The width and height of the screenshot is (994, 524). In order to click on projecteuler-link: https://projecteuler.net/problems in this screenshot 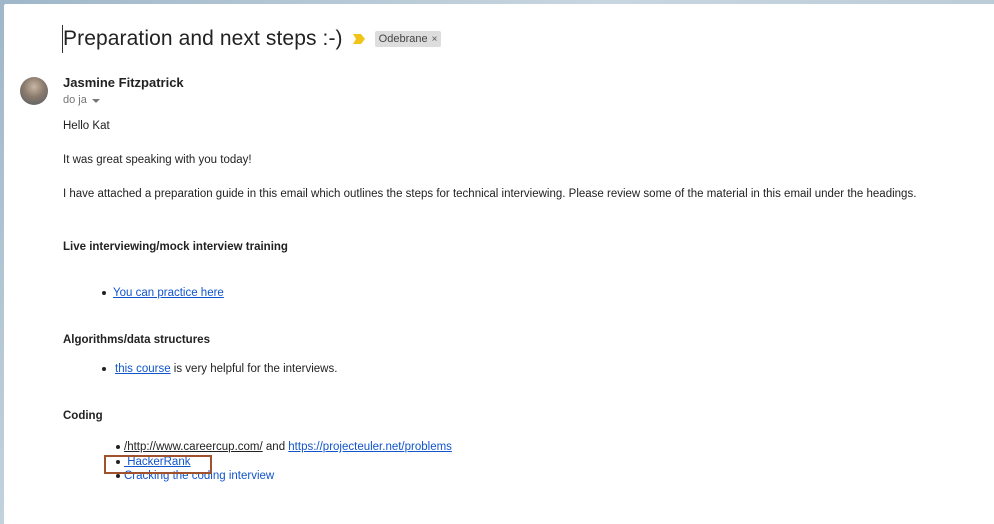, I will do `click(370, 447)`.